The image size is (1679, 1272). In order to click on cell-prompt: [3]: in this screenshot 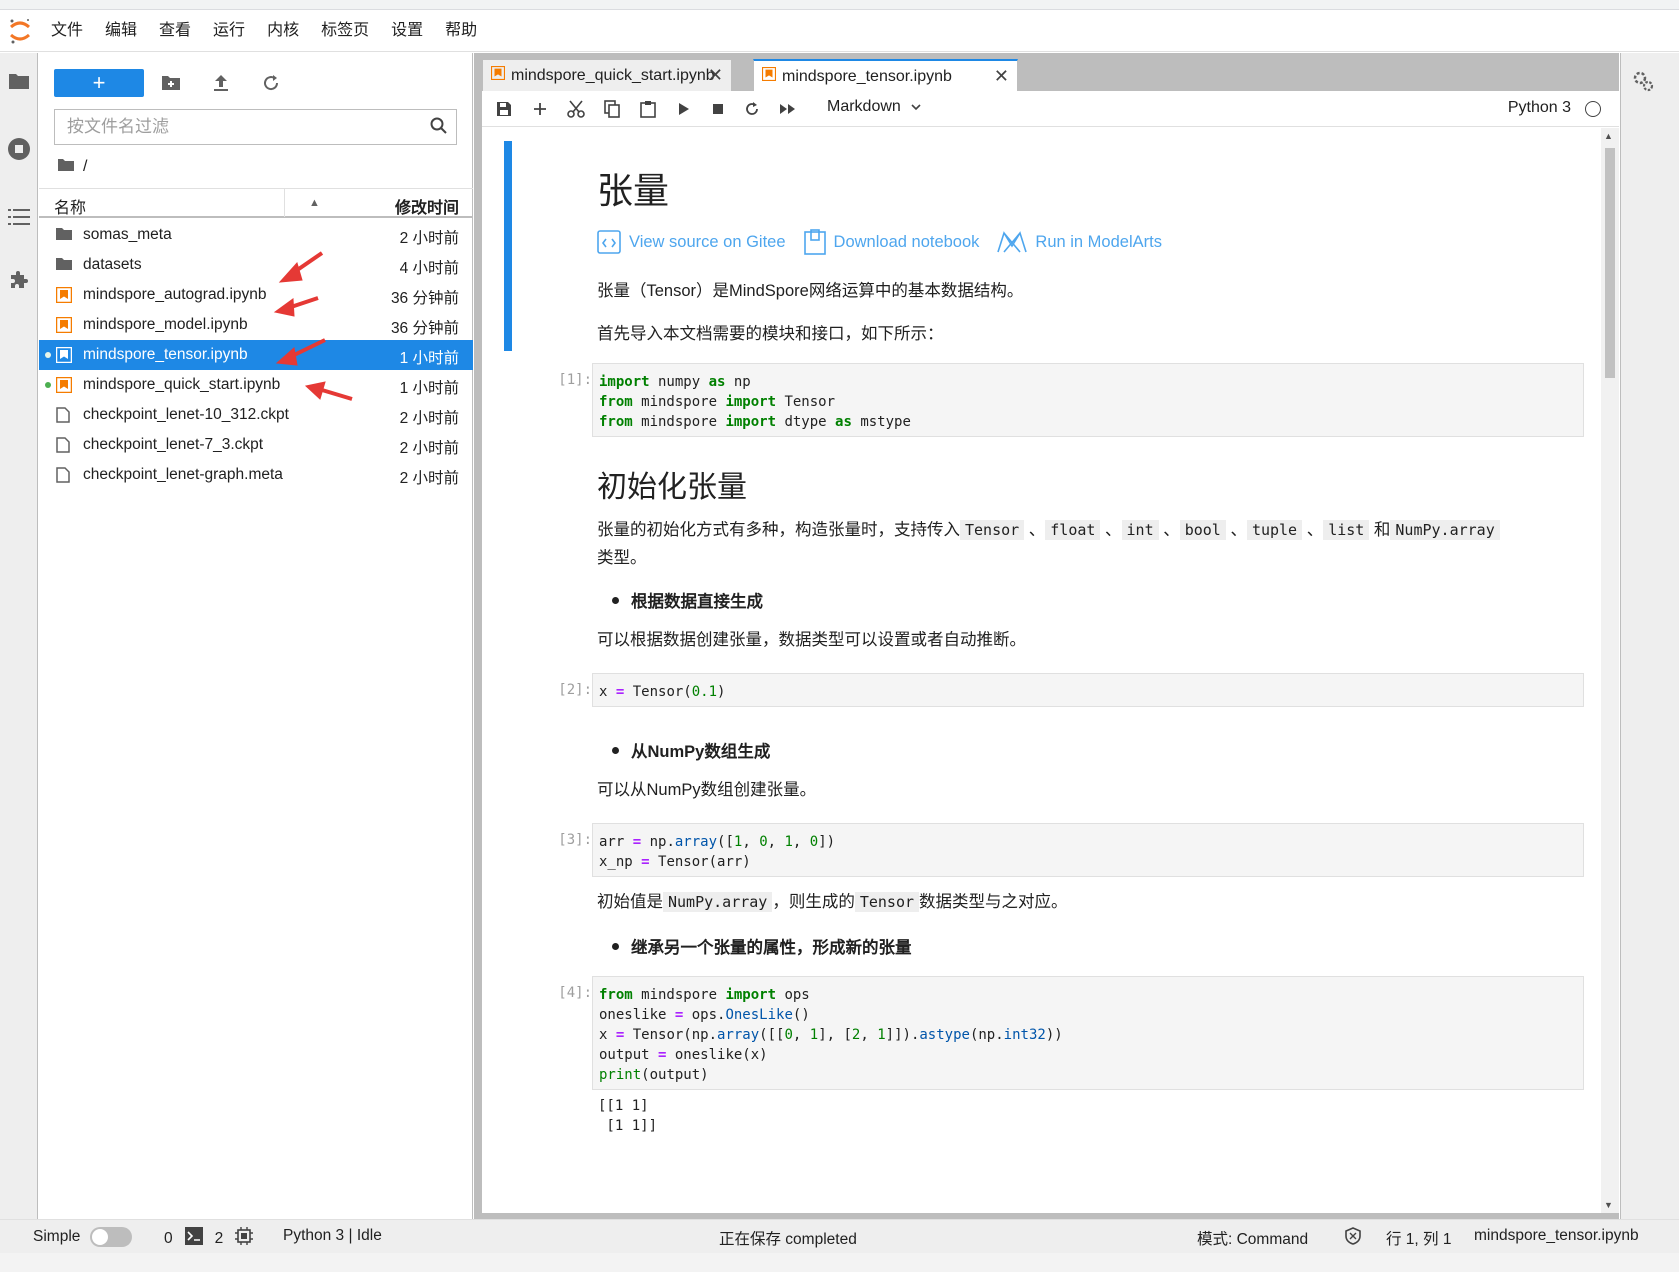, I will do `click(575, 840)`.